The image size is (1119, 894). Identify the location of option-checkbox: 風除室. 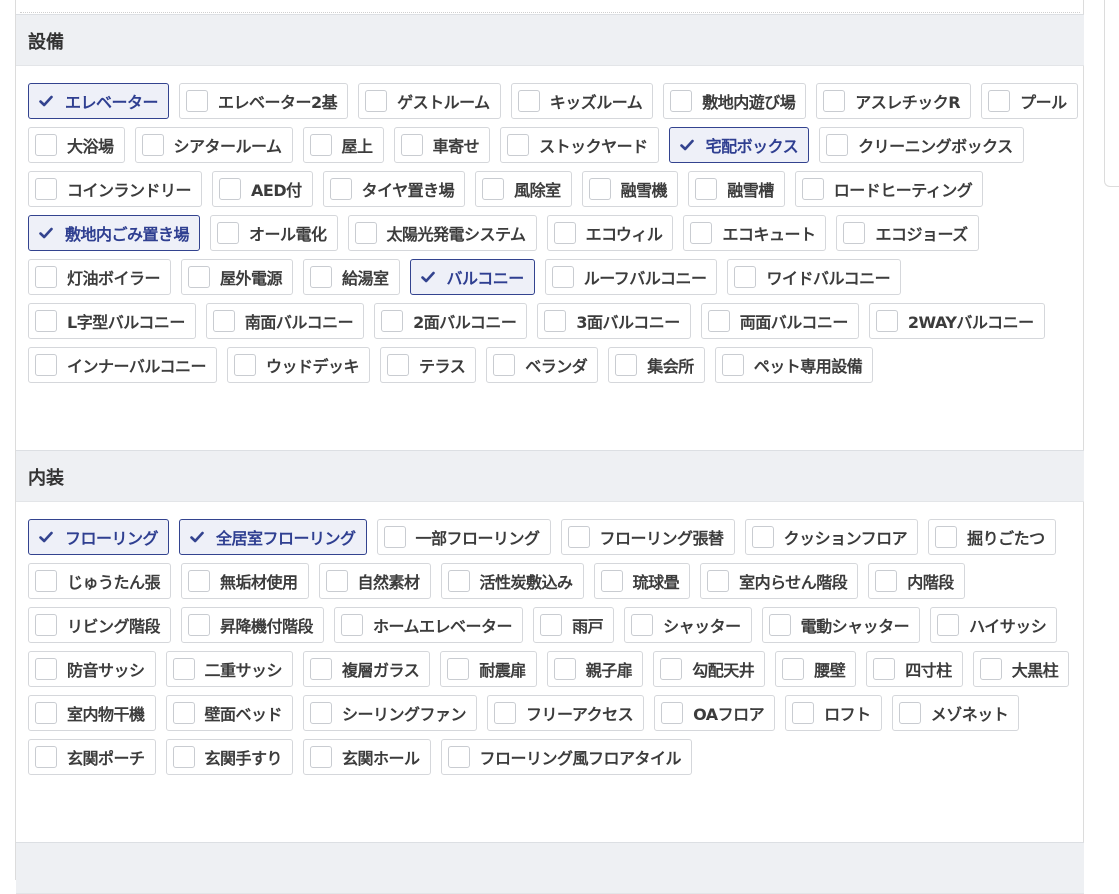
(523, 189).